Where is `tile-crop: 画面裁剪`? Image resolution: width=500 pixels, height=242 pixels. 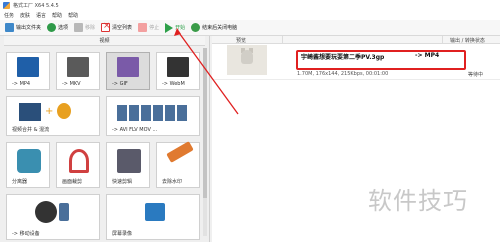 tile-crop: 画面裁剪 is located at coordinates (78, 165).